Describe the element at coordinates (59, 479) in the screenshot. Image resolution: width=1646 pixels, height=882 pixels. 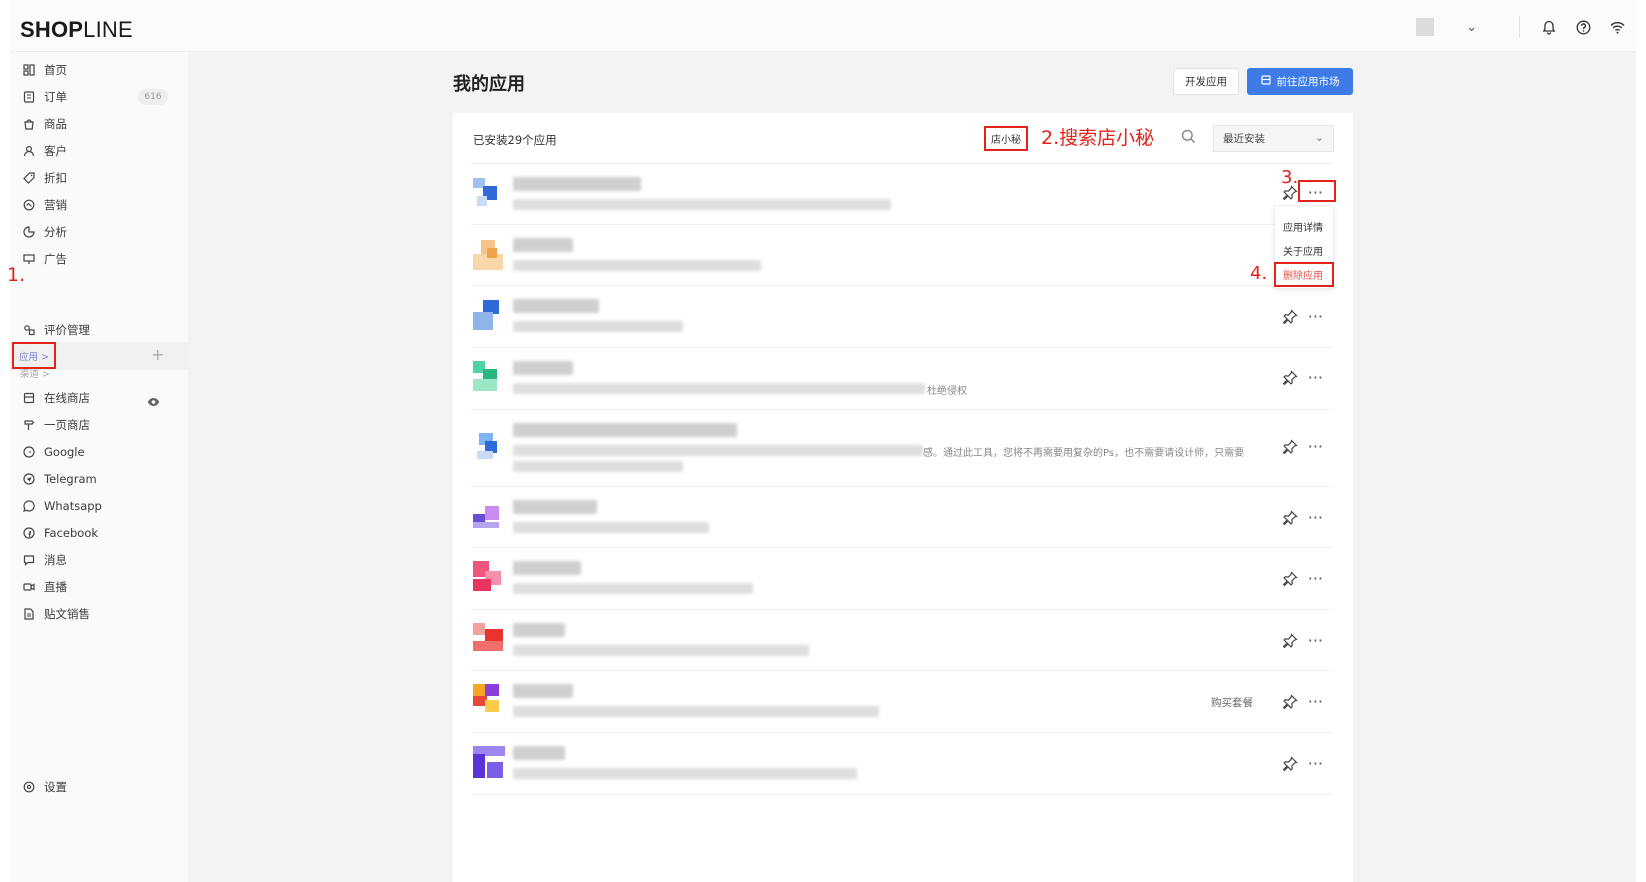
I see `sidebar-item-telegram: Telegram` at that location.